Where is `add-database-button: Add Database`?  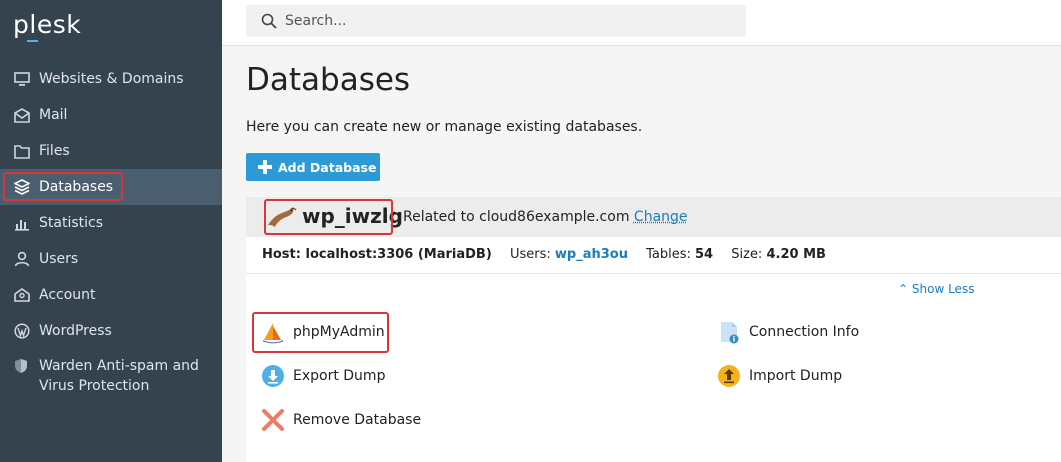
add-database-button: Add Database is located at coordinates (313, 167).